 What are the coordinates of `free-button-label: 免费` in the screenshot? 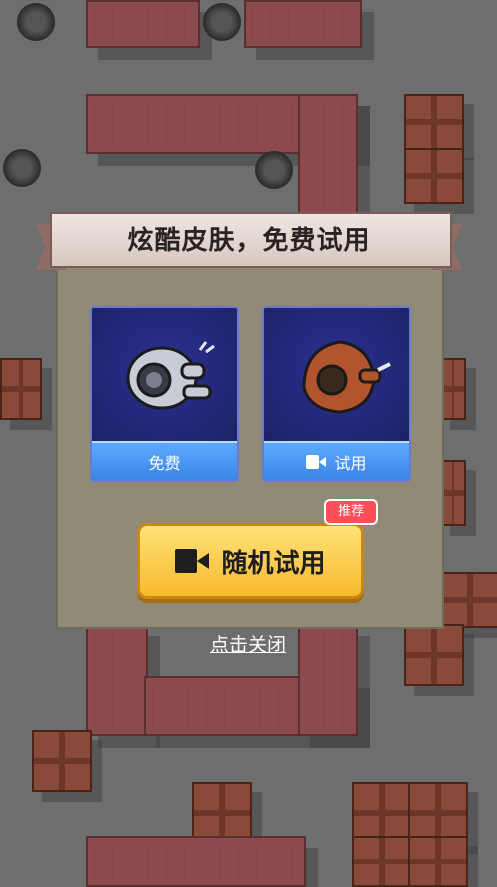 It's located at (164, 463).